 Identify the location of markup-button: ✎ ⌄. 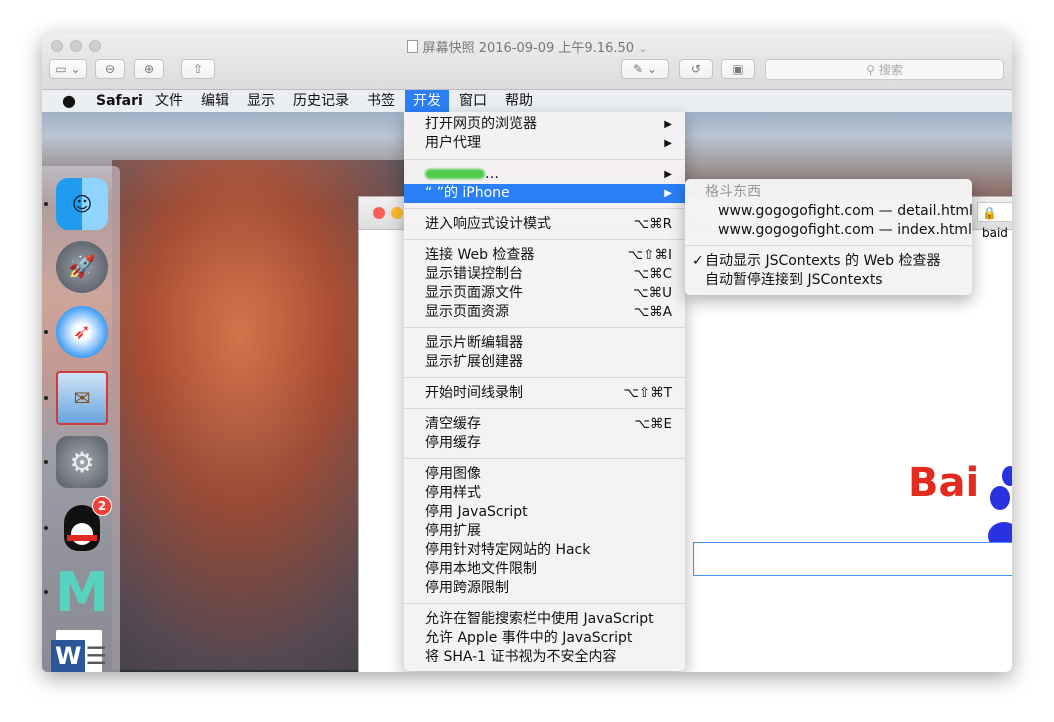
(645, 69).